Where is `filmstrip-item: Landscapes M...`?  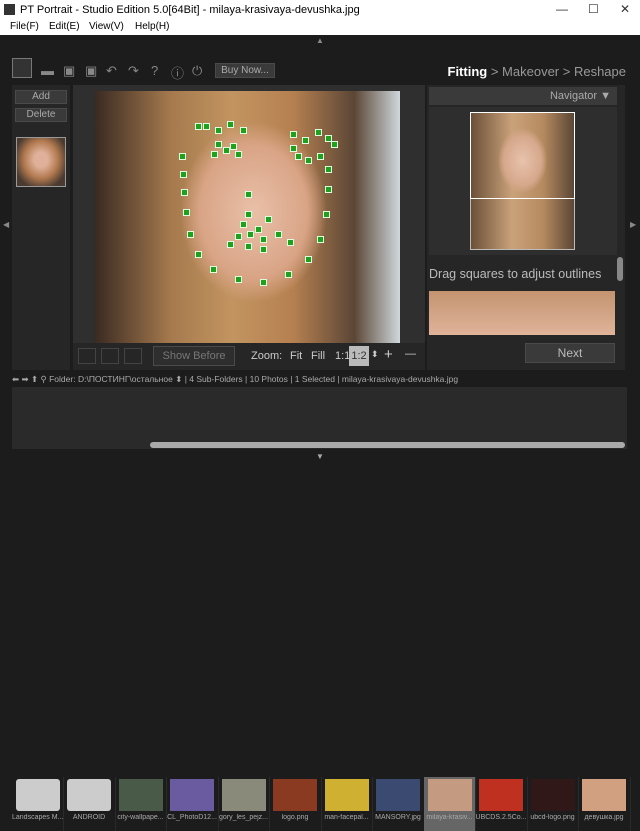
filmstrip-item: Landscapes M... is located at coordinates (38, 804).